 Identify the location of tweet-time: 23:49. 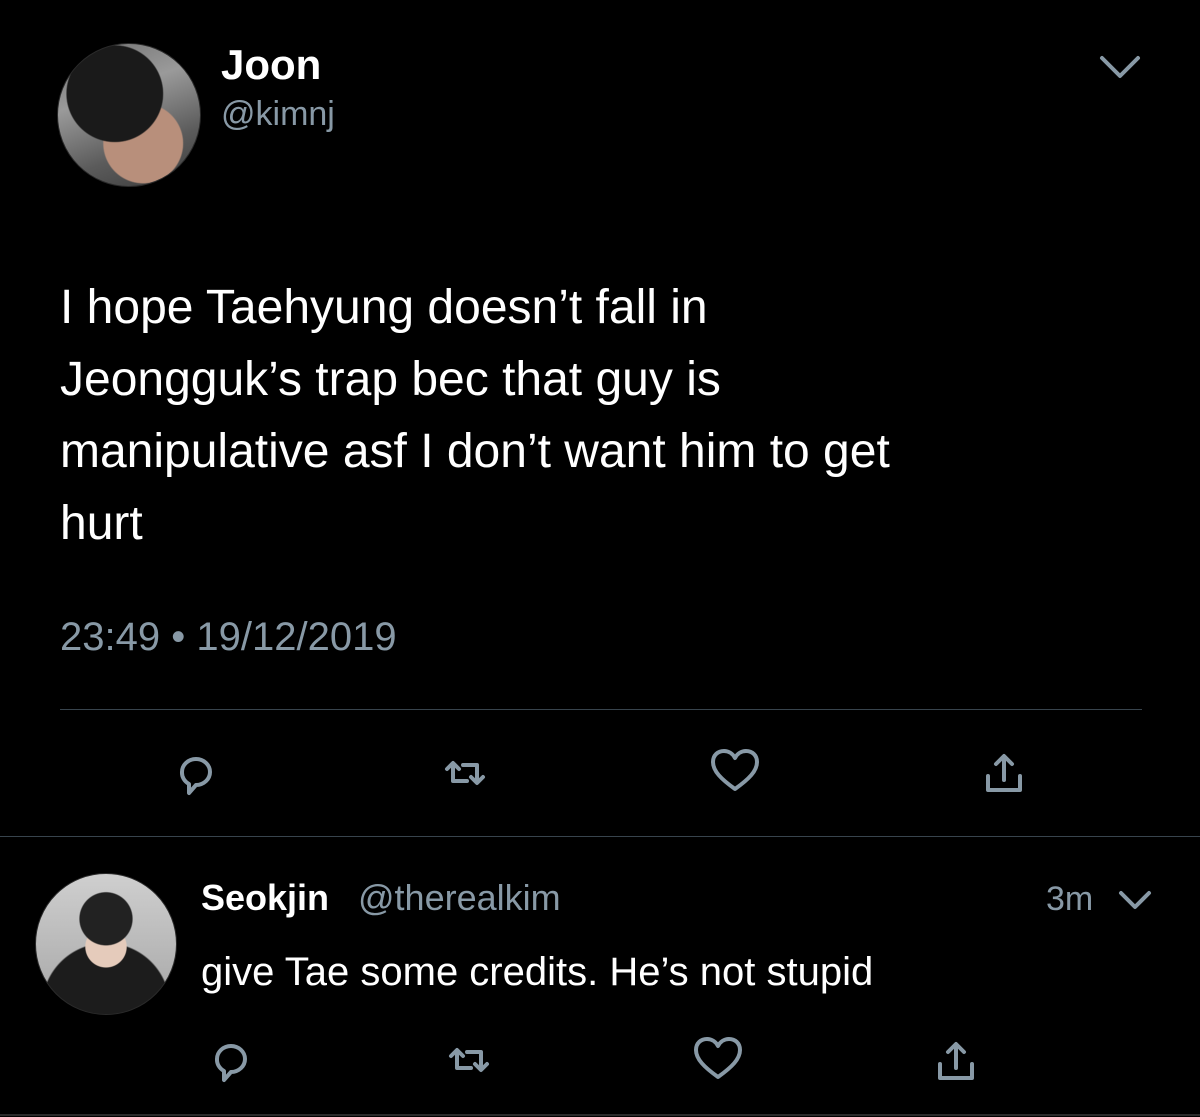
(110, 637).